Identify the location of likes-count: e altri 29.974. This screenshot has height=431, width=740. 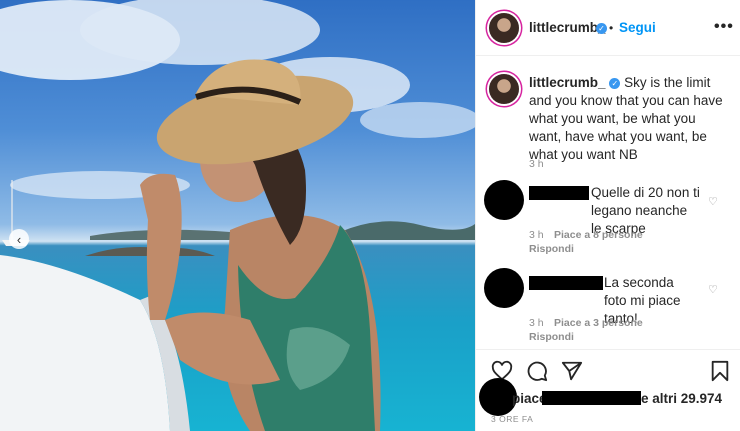
(681, 398).